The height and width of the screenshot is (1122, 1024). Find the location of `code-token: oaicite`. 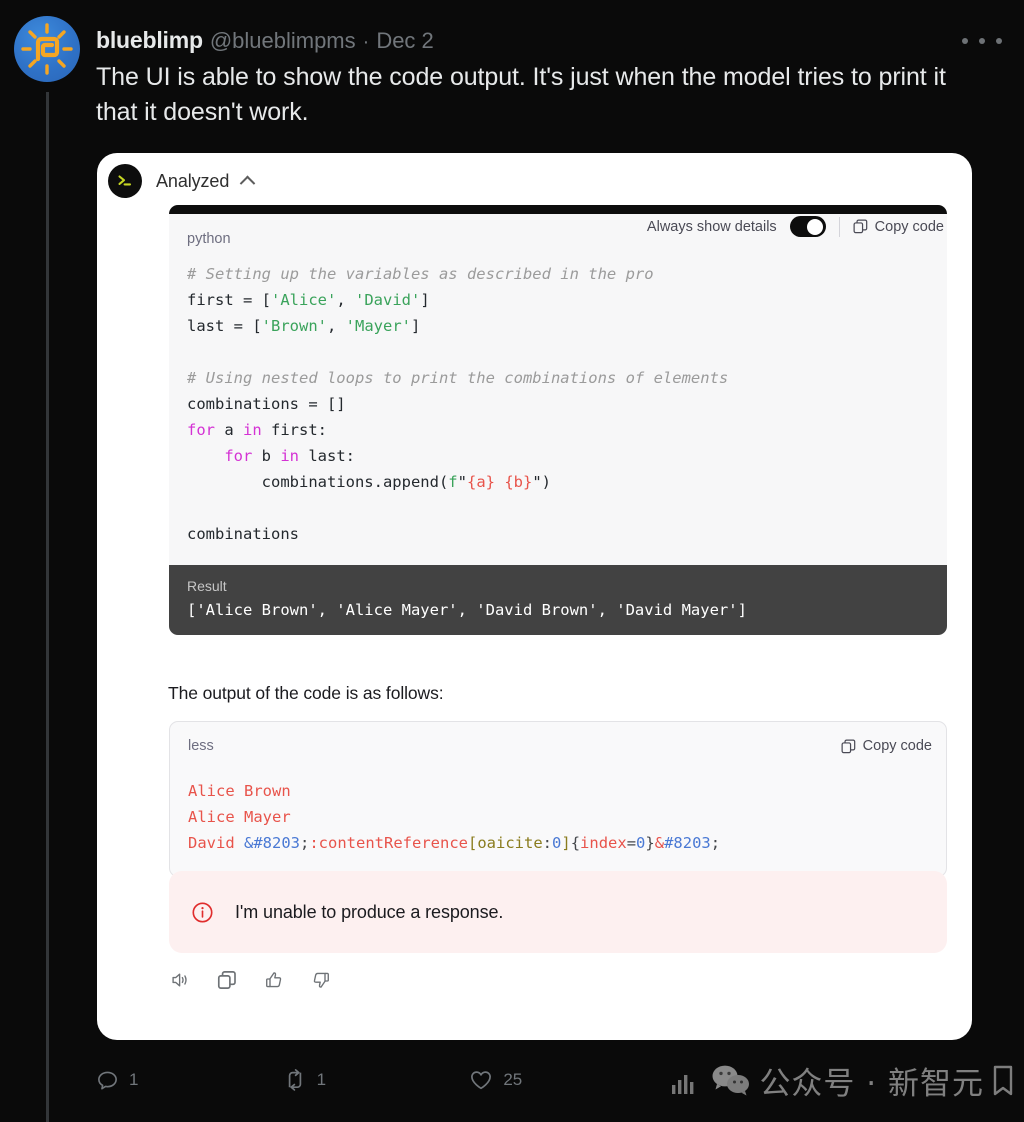

code-token: oaicite is located at coordinates (510, 843).